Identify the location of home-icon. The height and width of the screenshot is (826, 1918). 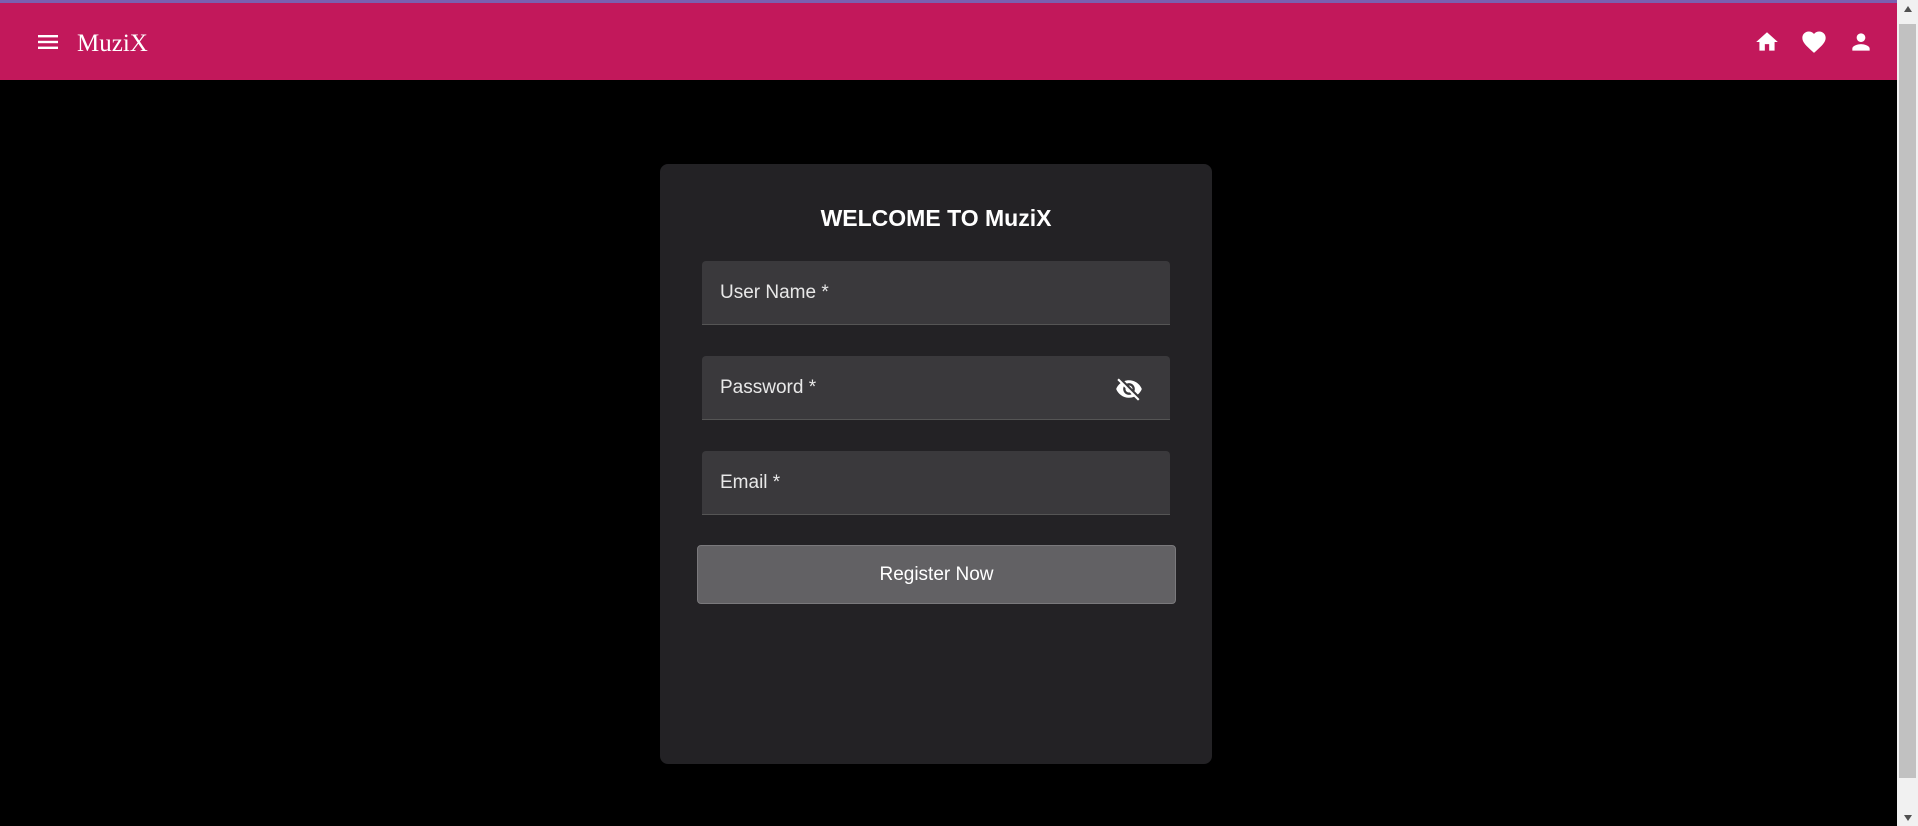
(1766, 41).